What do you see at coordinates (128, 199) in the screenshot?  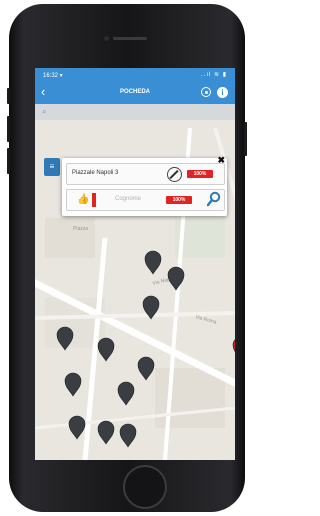 I see `detail-label: Cognome` at bounding box center [128, 199].